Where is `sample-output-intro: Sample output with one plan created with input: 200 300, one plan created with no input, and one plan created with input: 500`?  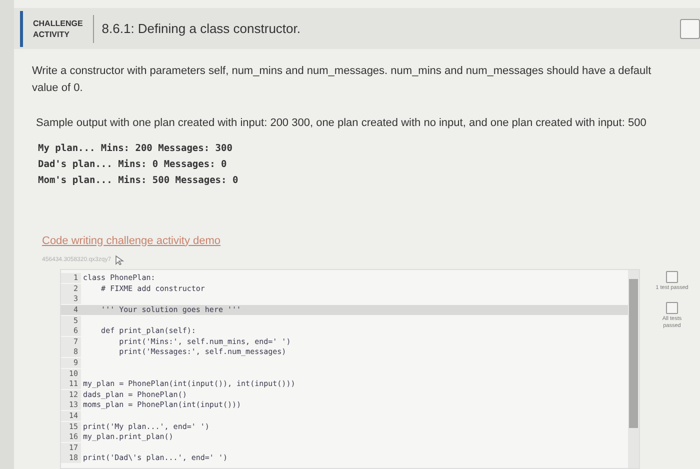 sample-output-intro: Sample output with one plan created with input: 200 300, one plan created with no input, and one plan created with input: 500 is located at coordinates (342, 124).